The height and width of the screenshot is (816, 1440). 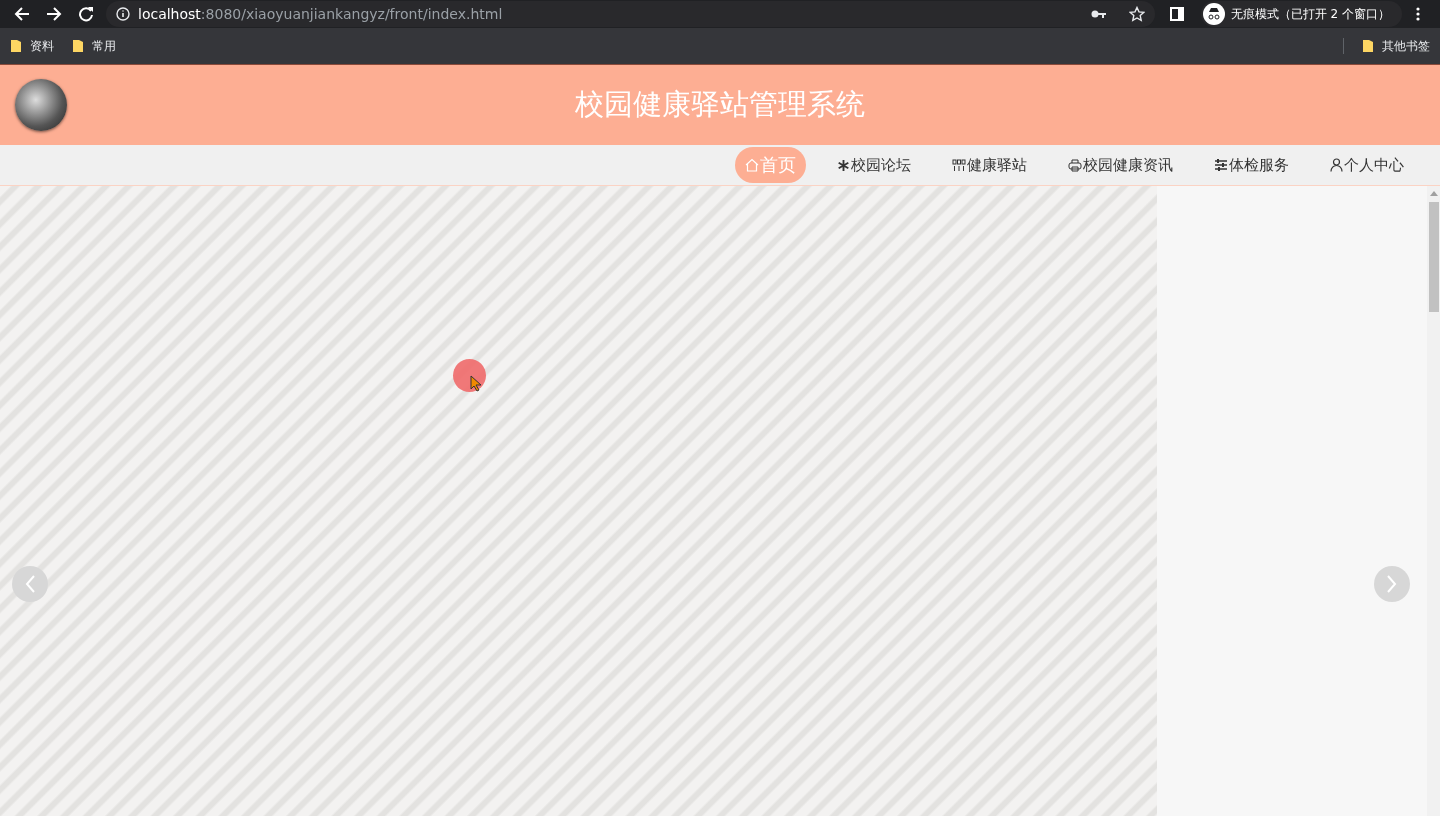 What do you see at coordinates (1406, 46) in the screenshot?
I see `bookmark-link: 其他书签` at bounding box center [1406, 46].